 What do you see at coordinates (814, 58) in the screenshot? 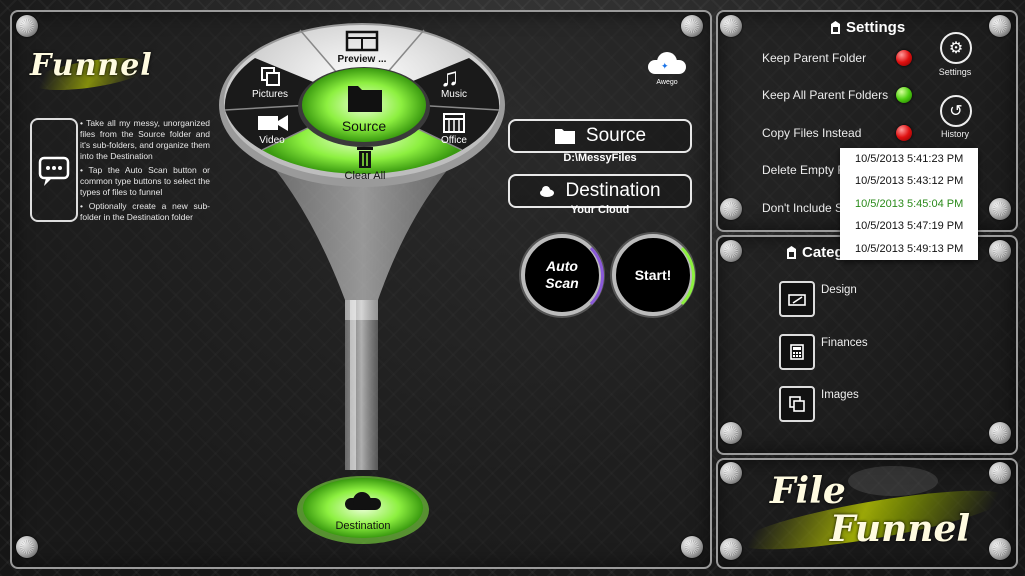
I see `setting-keep-parent-folder: Keep Parent Folder` at bounding box center [814, 58].